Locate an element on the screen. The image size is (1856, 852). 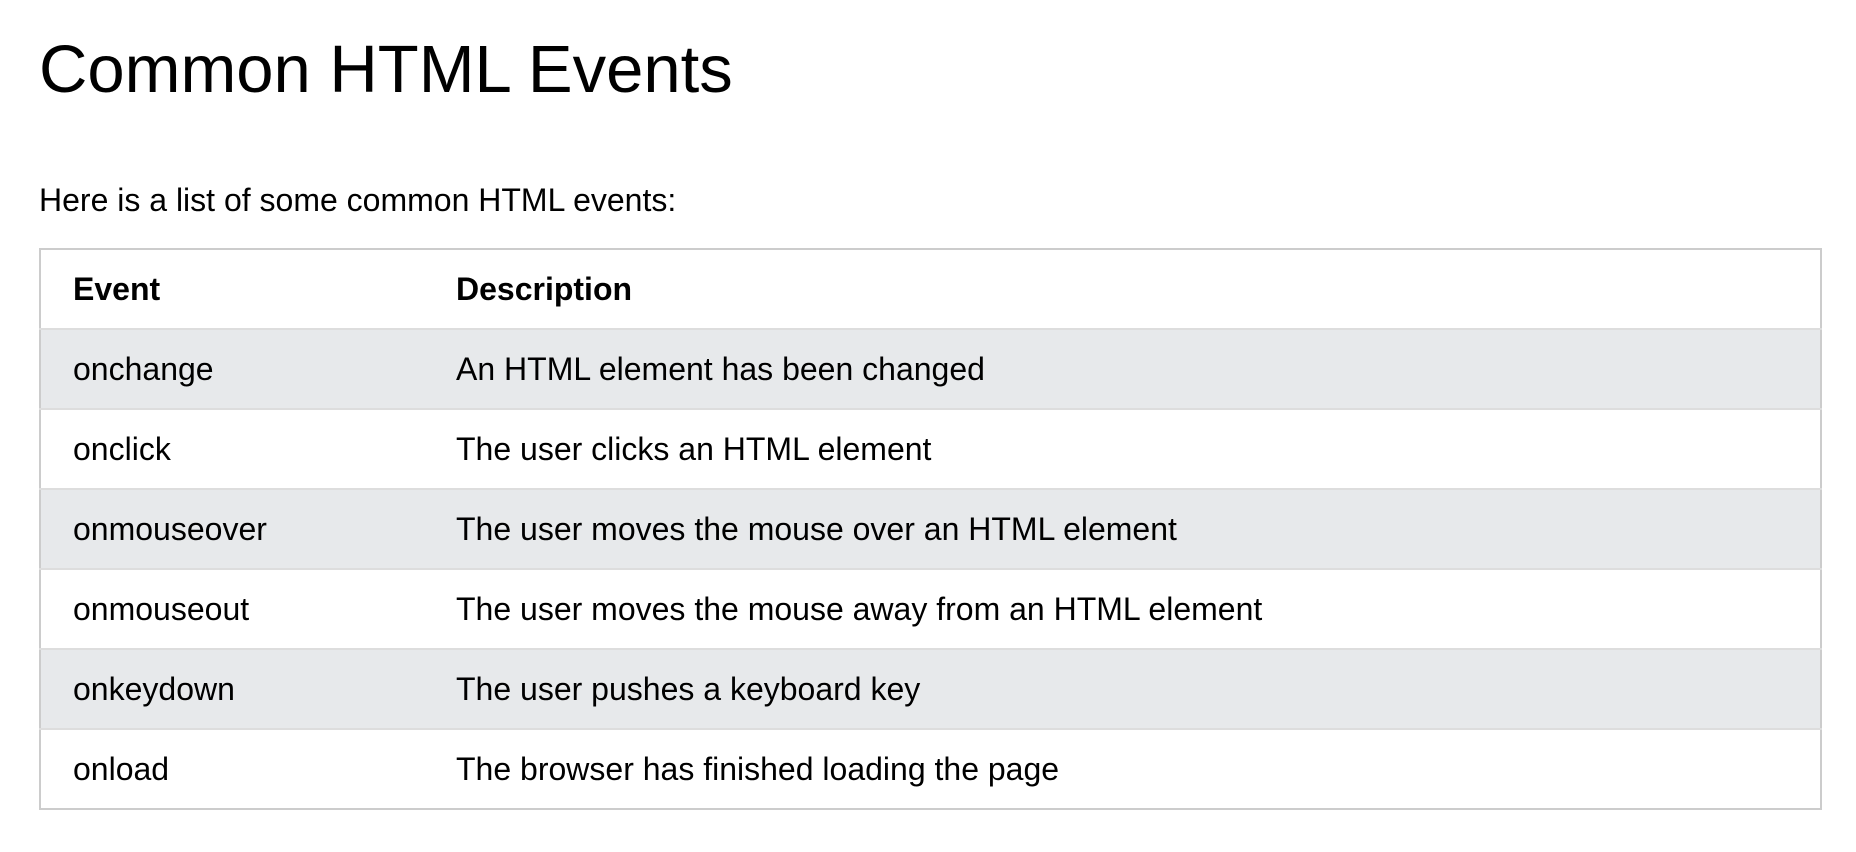
event-description: The user clicks an HTML element is located at coordinates (1122, 448).